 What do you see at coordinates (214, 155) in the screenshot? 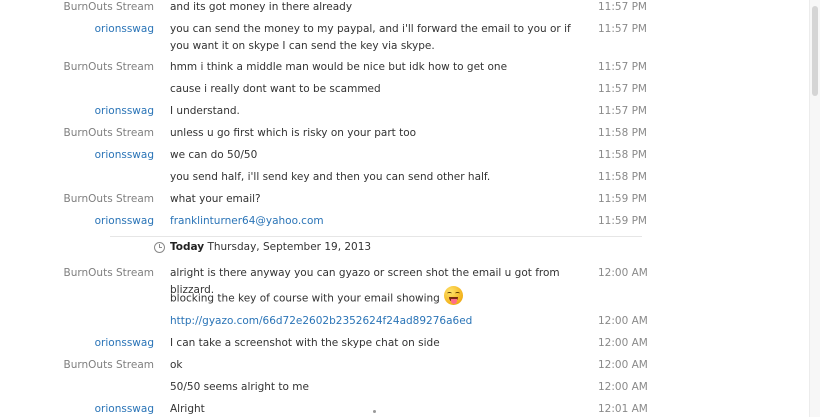
I see `message-text: we can do 50/50` at bounding box center [214, 155].